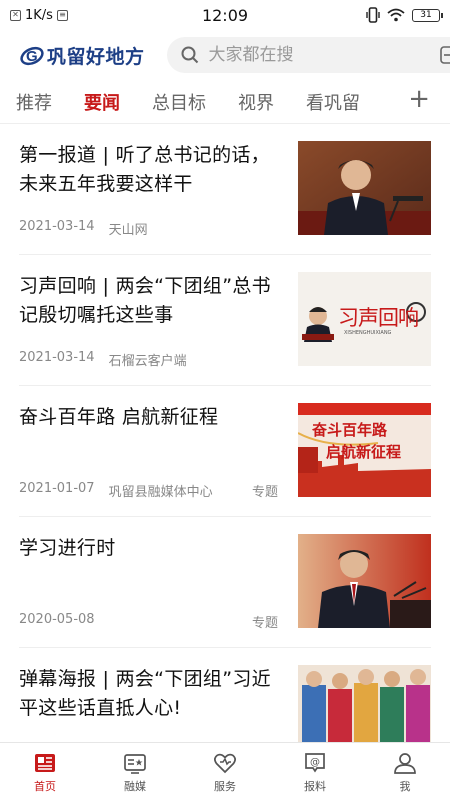 The width and height of the screenshot is (450, 800). Describe the element at coordinates (368, 333) in the screenshot. I see `thumbnail-logo-subtitle: XISHENGHUIXIANG` at that location.